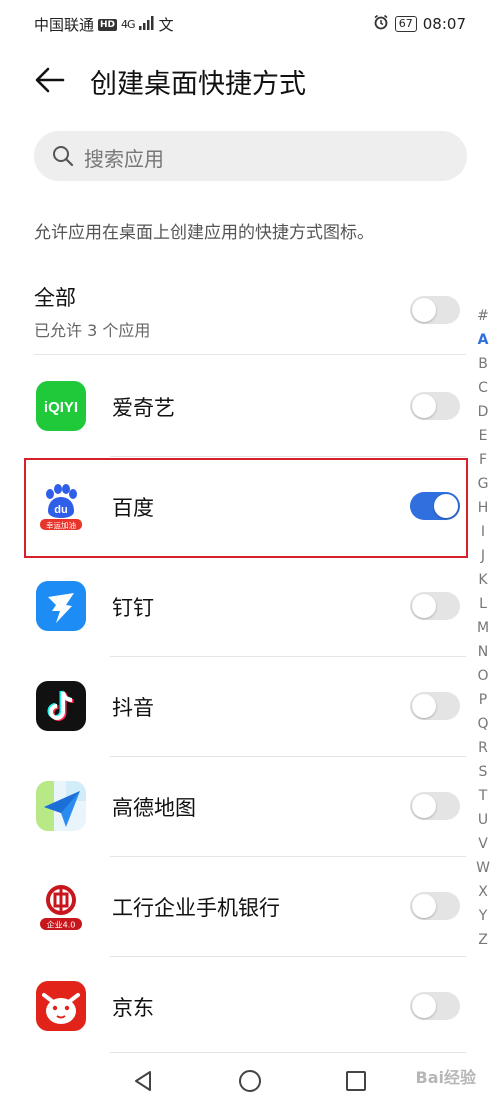  Describe the element at coordinates (61, 925) in the screenshot. I see `svg-text: 企业4.0` at that location.